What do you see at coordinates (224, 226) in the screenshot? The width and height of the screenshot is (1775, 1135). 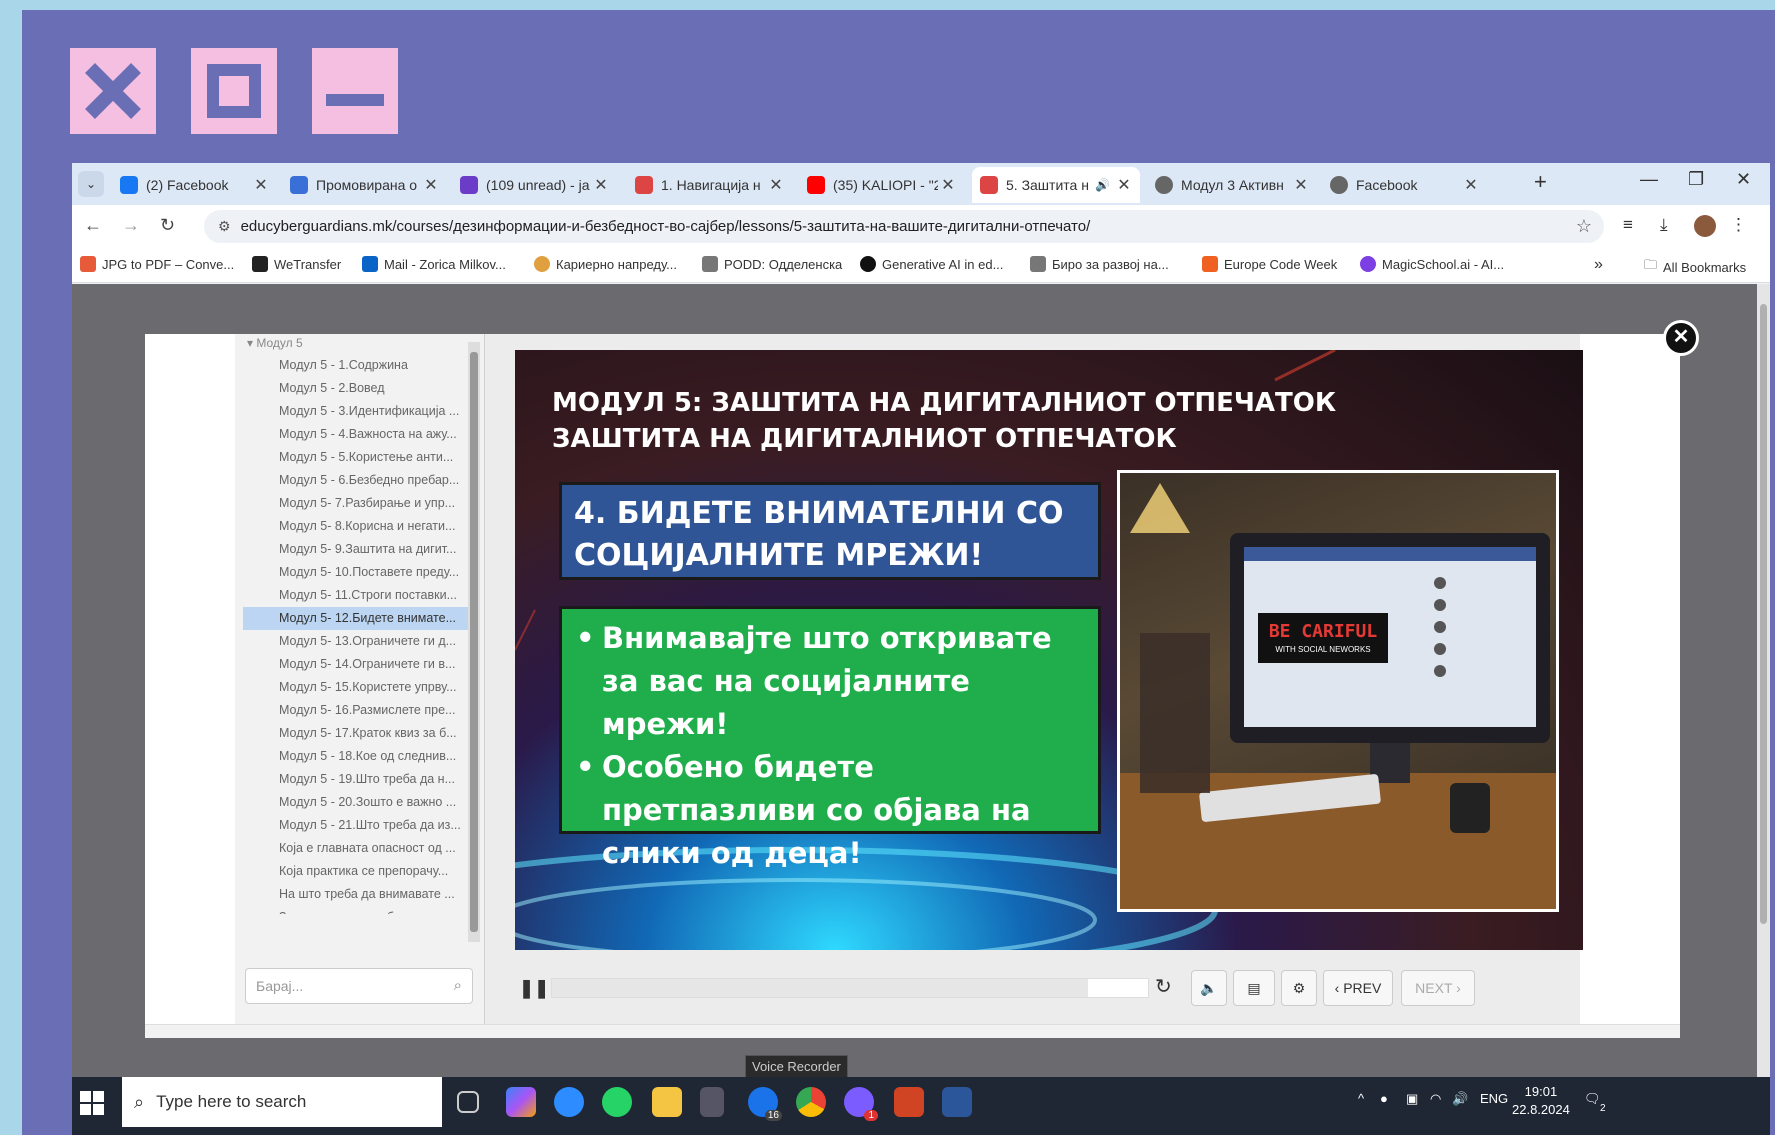 I see `site-settings-icon: ⚙` at bounding box center [224, 226].